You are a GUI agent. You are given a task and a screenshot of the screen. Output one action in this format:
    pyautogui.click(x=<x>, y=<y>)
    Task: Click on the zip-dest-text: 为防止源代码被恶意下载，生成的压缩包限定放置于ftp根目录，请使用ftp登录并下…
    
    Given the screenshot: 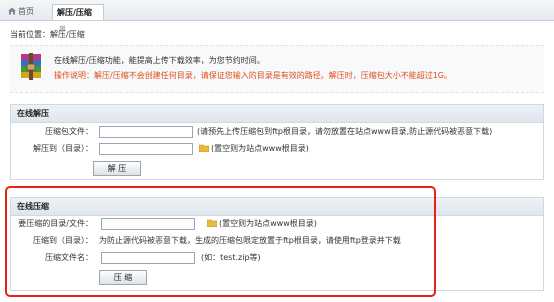 What is the action you would take?
    pyautogui.click(x=250, y=240)
    